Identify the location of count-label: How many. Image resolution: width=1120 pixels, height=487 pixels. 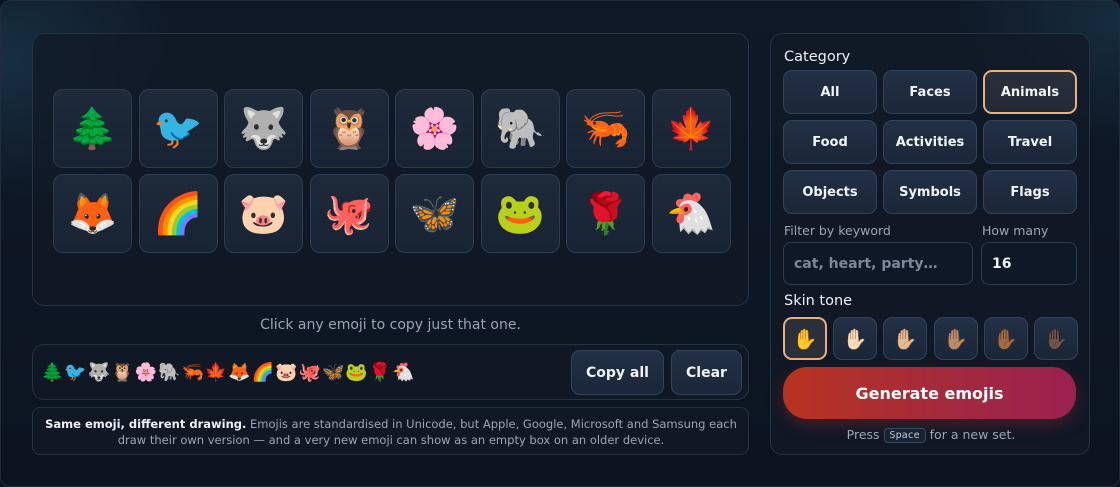
(1015, 230).